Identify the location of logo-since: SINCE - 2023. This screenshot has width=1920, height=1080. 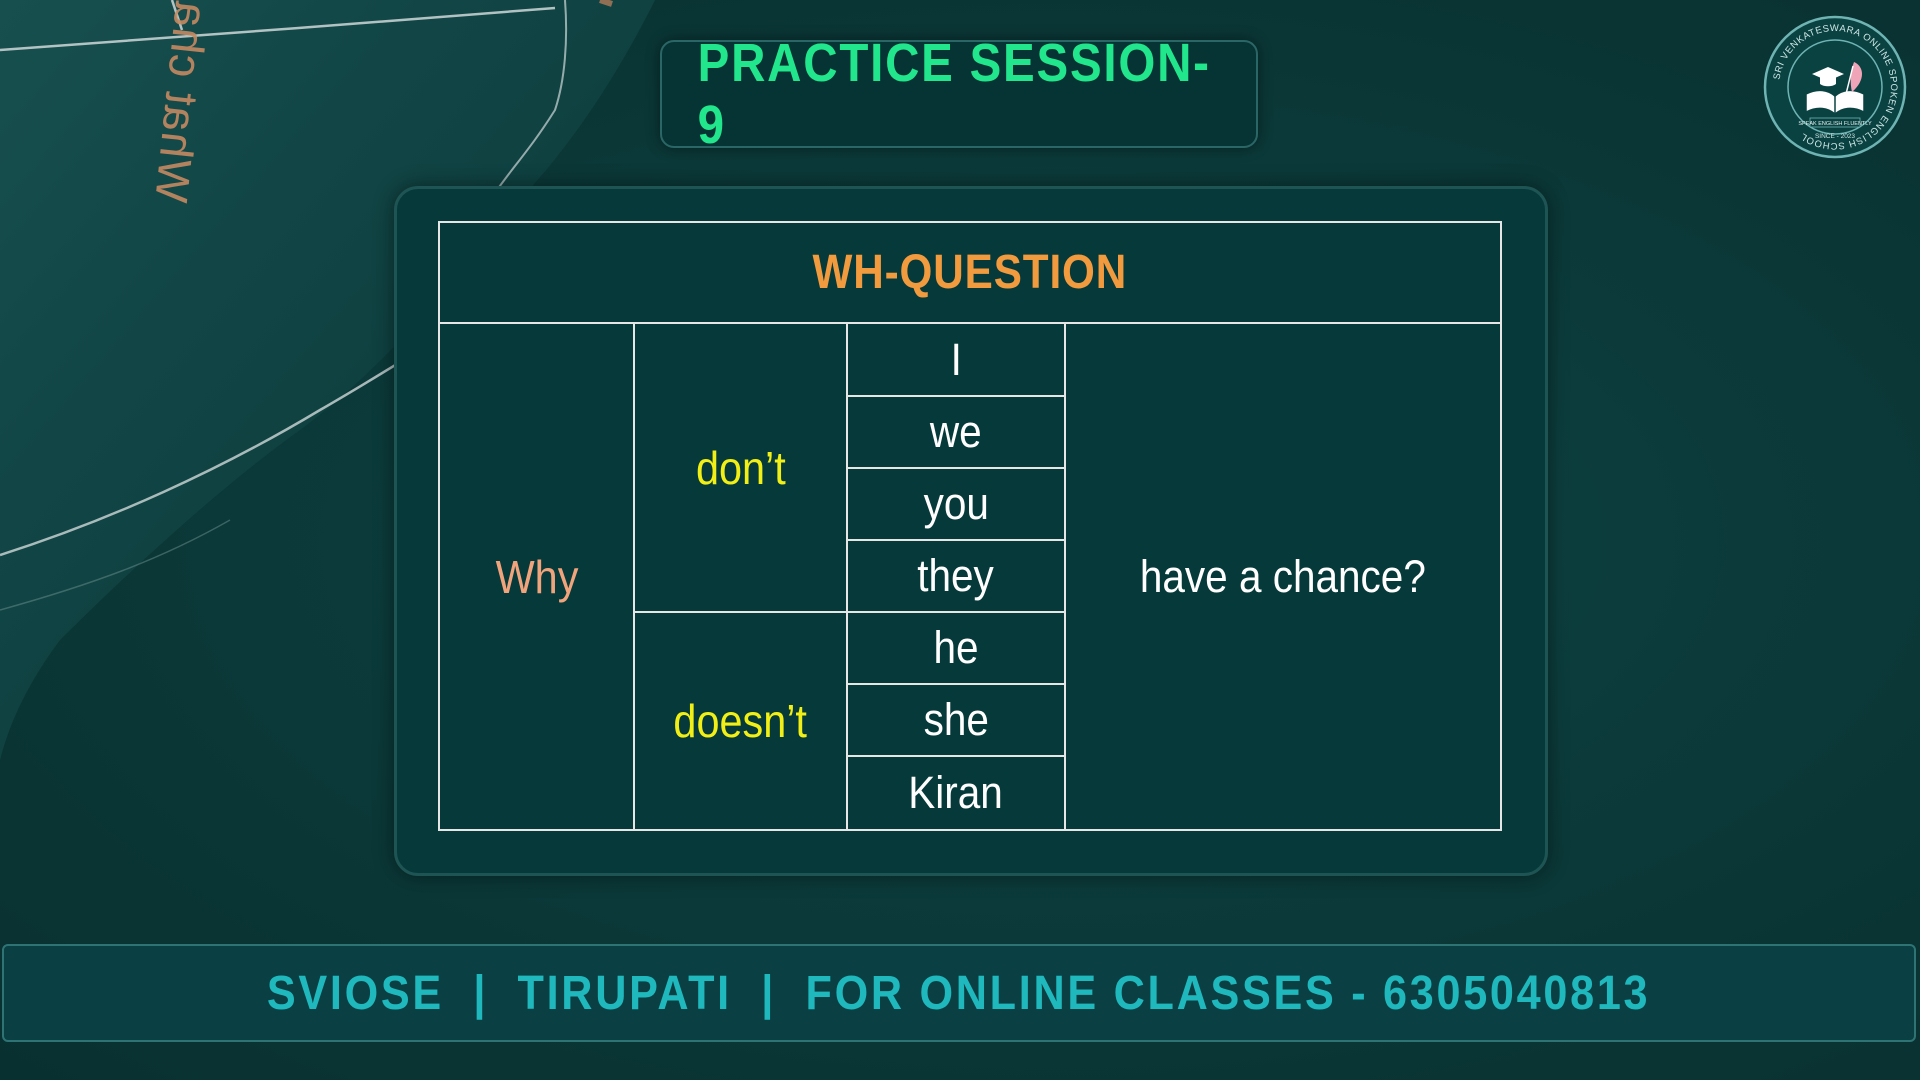
(1835, 136).